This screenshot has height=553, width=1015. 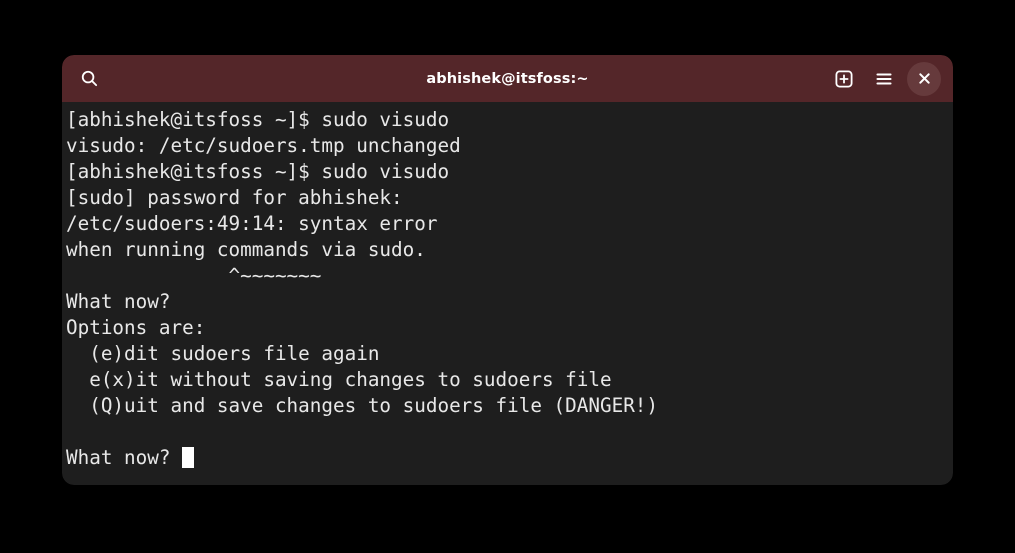 I want to click on terminal-line: /etc/sudoers:49:14: syntax error, so click(x=252, y=223).